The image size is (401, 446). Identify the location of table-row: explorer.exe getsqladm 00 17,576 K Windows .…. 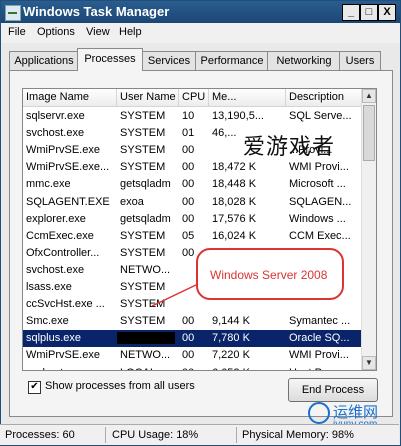
(192, 219).